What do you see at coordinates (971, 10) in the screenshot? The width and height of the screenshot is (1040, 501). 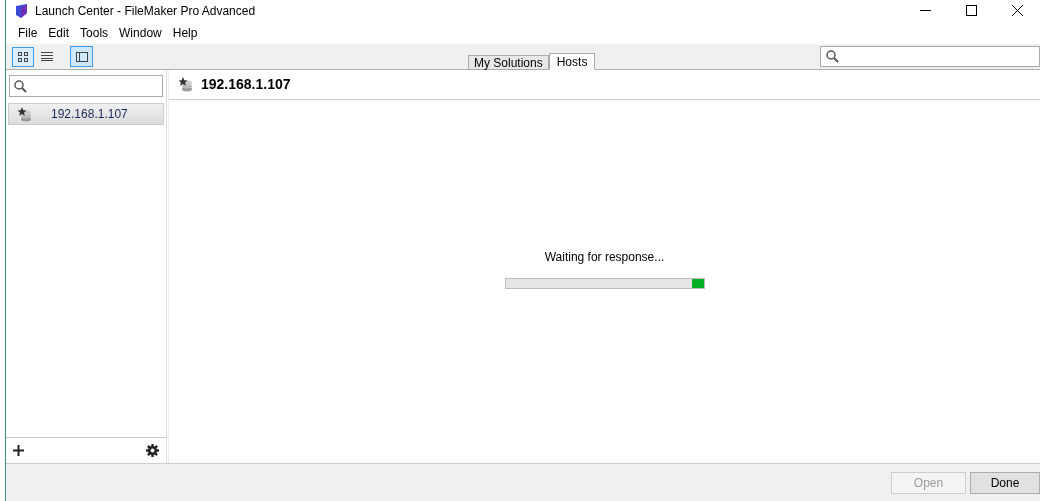 I see `maximize-icon` at bounding box center [971, 10].